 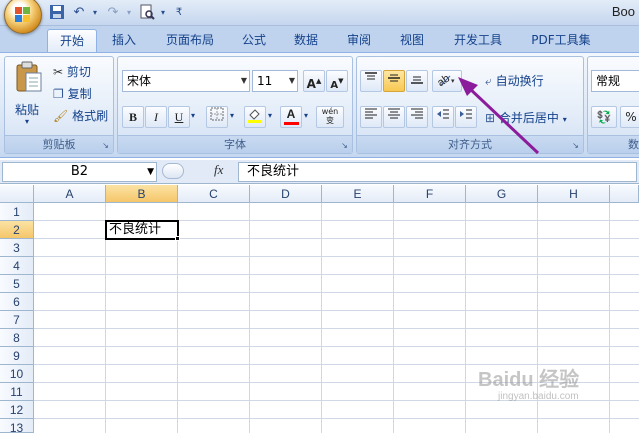 I want to click on tab-formulas: 公式, so click(x=254, y=40).